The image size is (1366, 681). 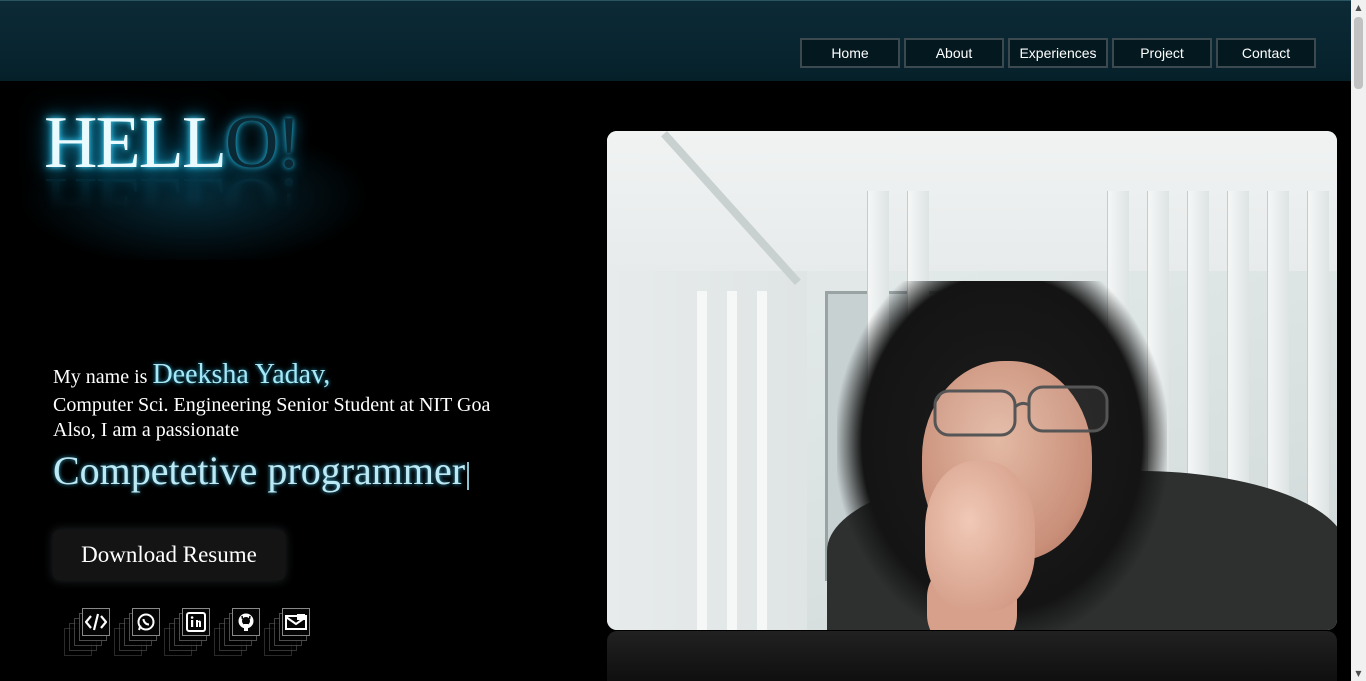 What do you see at coordinates (675, 40) in the screenshot?
I see `site-header: Home About Experiences Project Contact` at bounding box center [675, 40].